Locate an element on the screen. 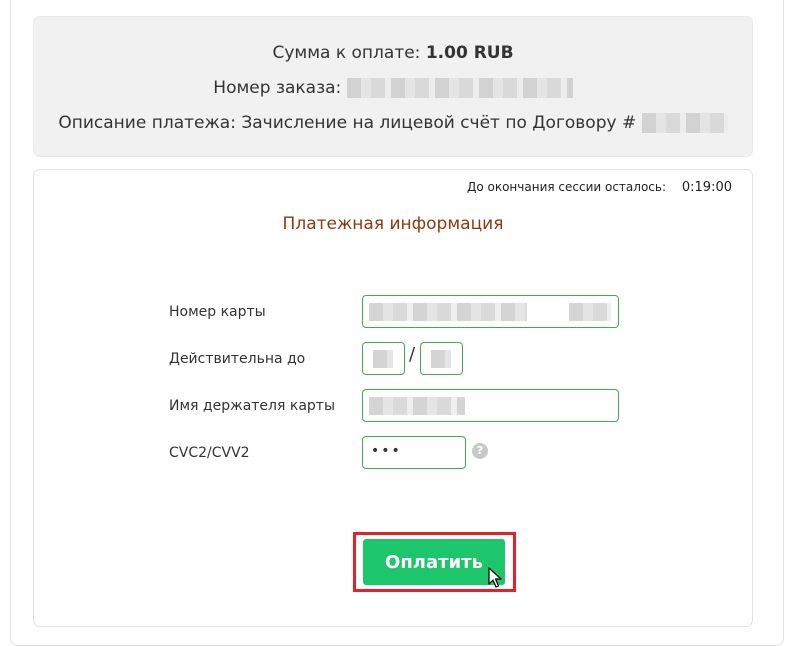  card-number-input is located at coordinates (490, 311).